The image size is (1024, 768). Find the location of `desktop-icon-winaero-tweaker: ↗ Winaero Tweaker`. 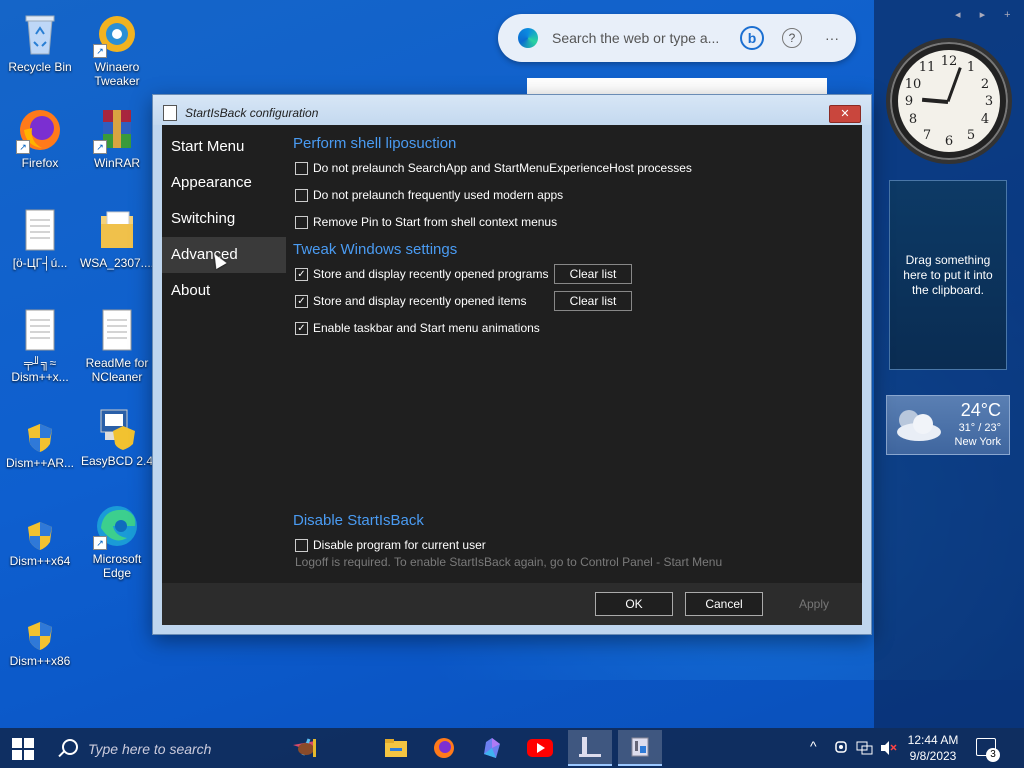

desktop-icon-winaero-tweaker: ↗ Winaero Tweaker is located at coordinates (117, 49).